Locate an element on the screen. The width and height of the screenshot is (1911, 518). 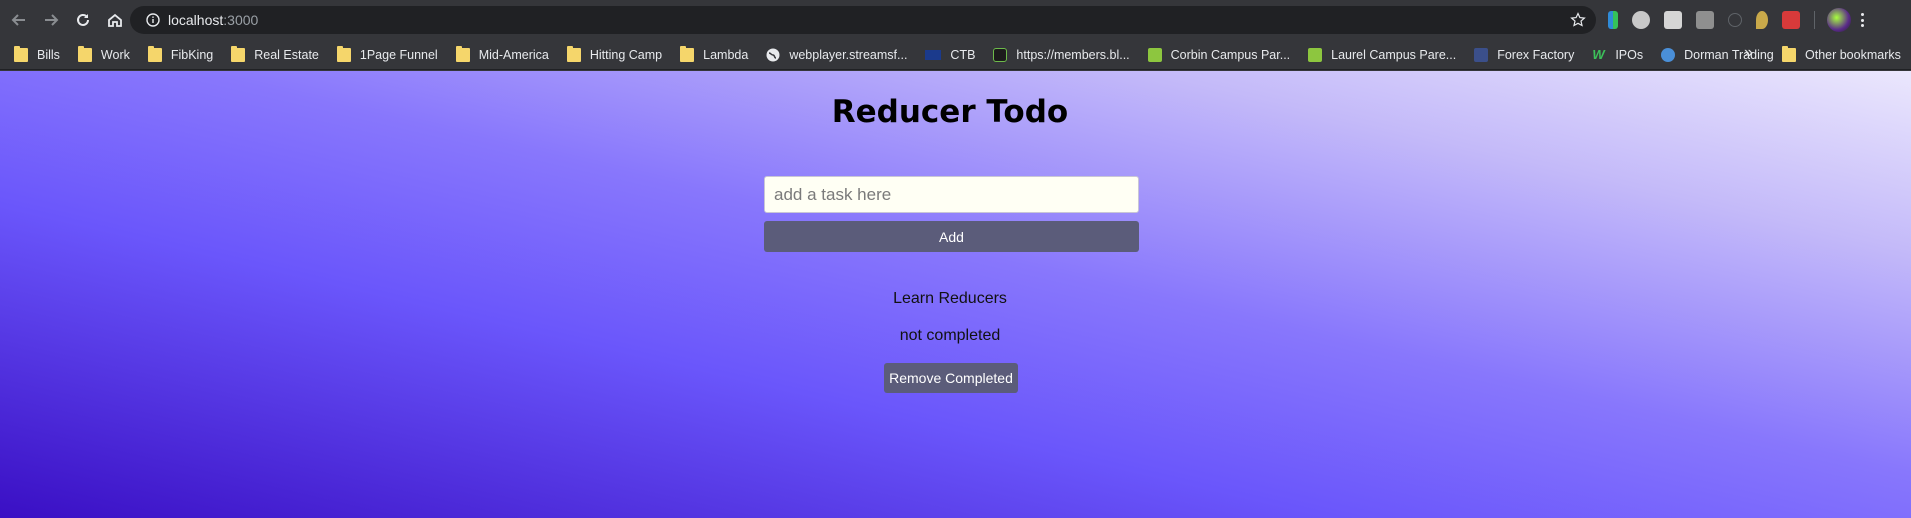
bookmark-1page-funnel: 1Page Funnel is located at coordinates (387, 55).